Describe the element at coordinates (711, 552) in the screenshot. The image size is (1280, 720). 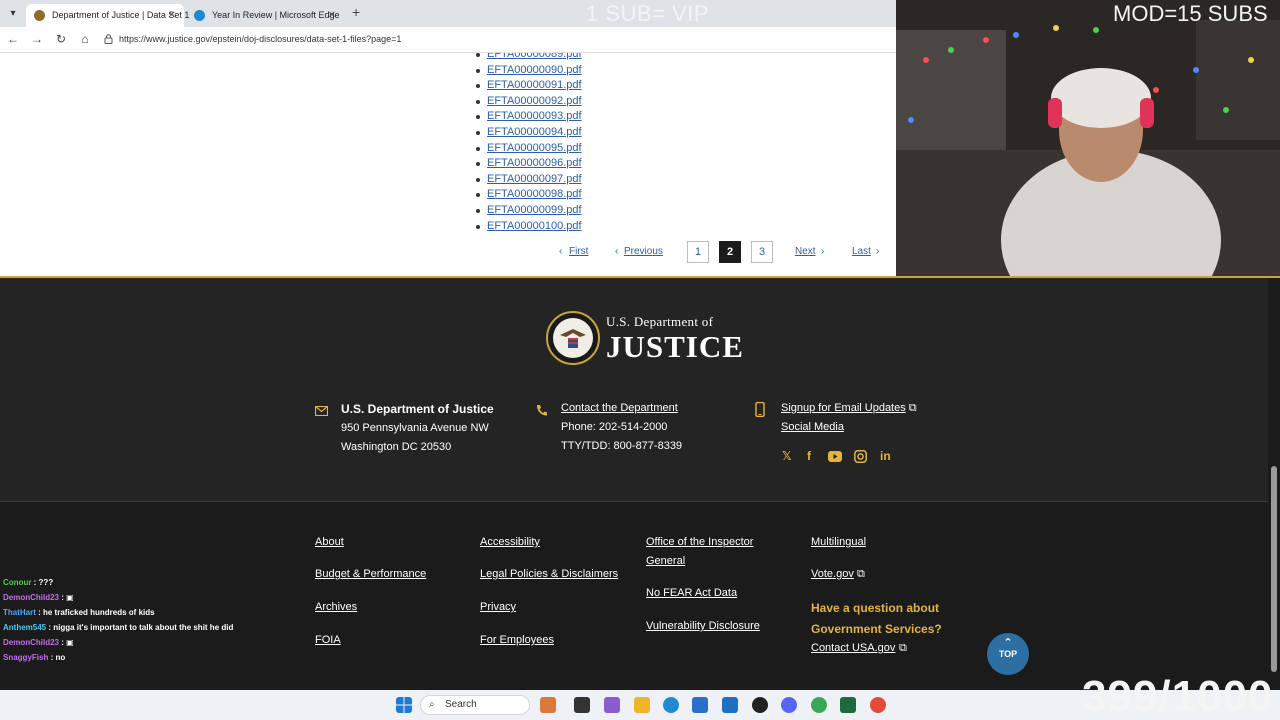
I see `footer-link-inspector-general: Office of the Inspector General` at that location.